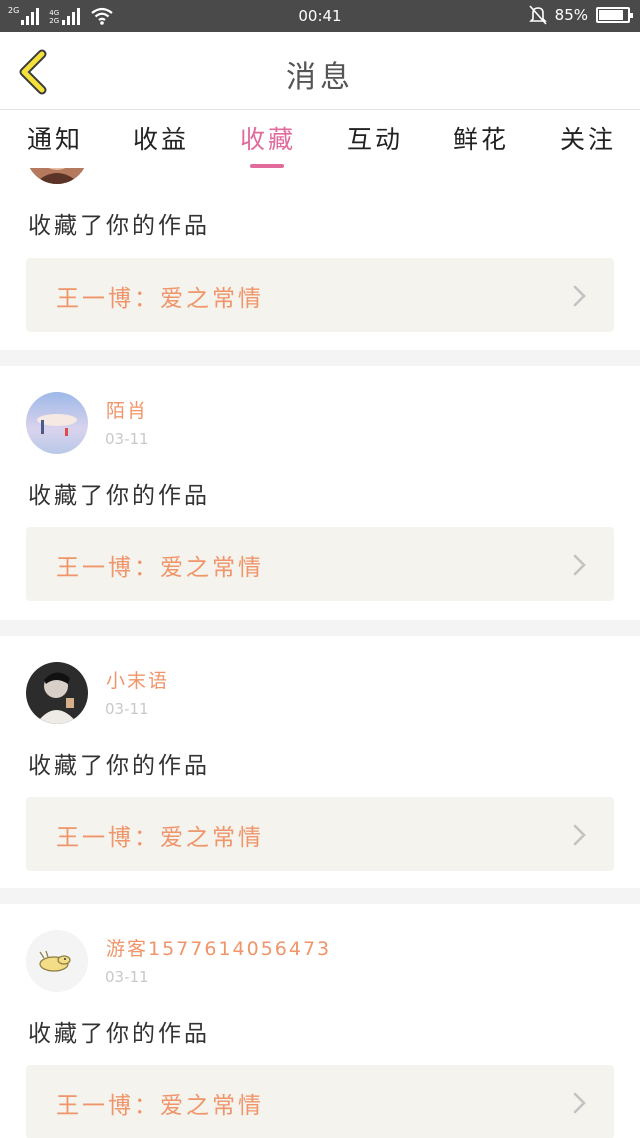 The image size is (640, 1138). What do you see at coordinates (537, 15) in the screenshot?
I see `bell-muted-icon` at bounding box center [537, 15].